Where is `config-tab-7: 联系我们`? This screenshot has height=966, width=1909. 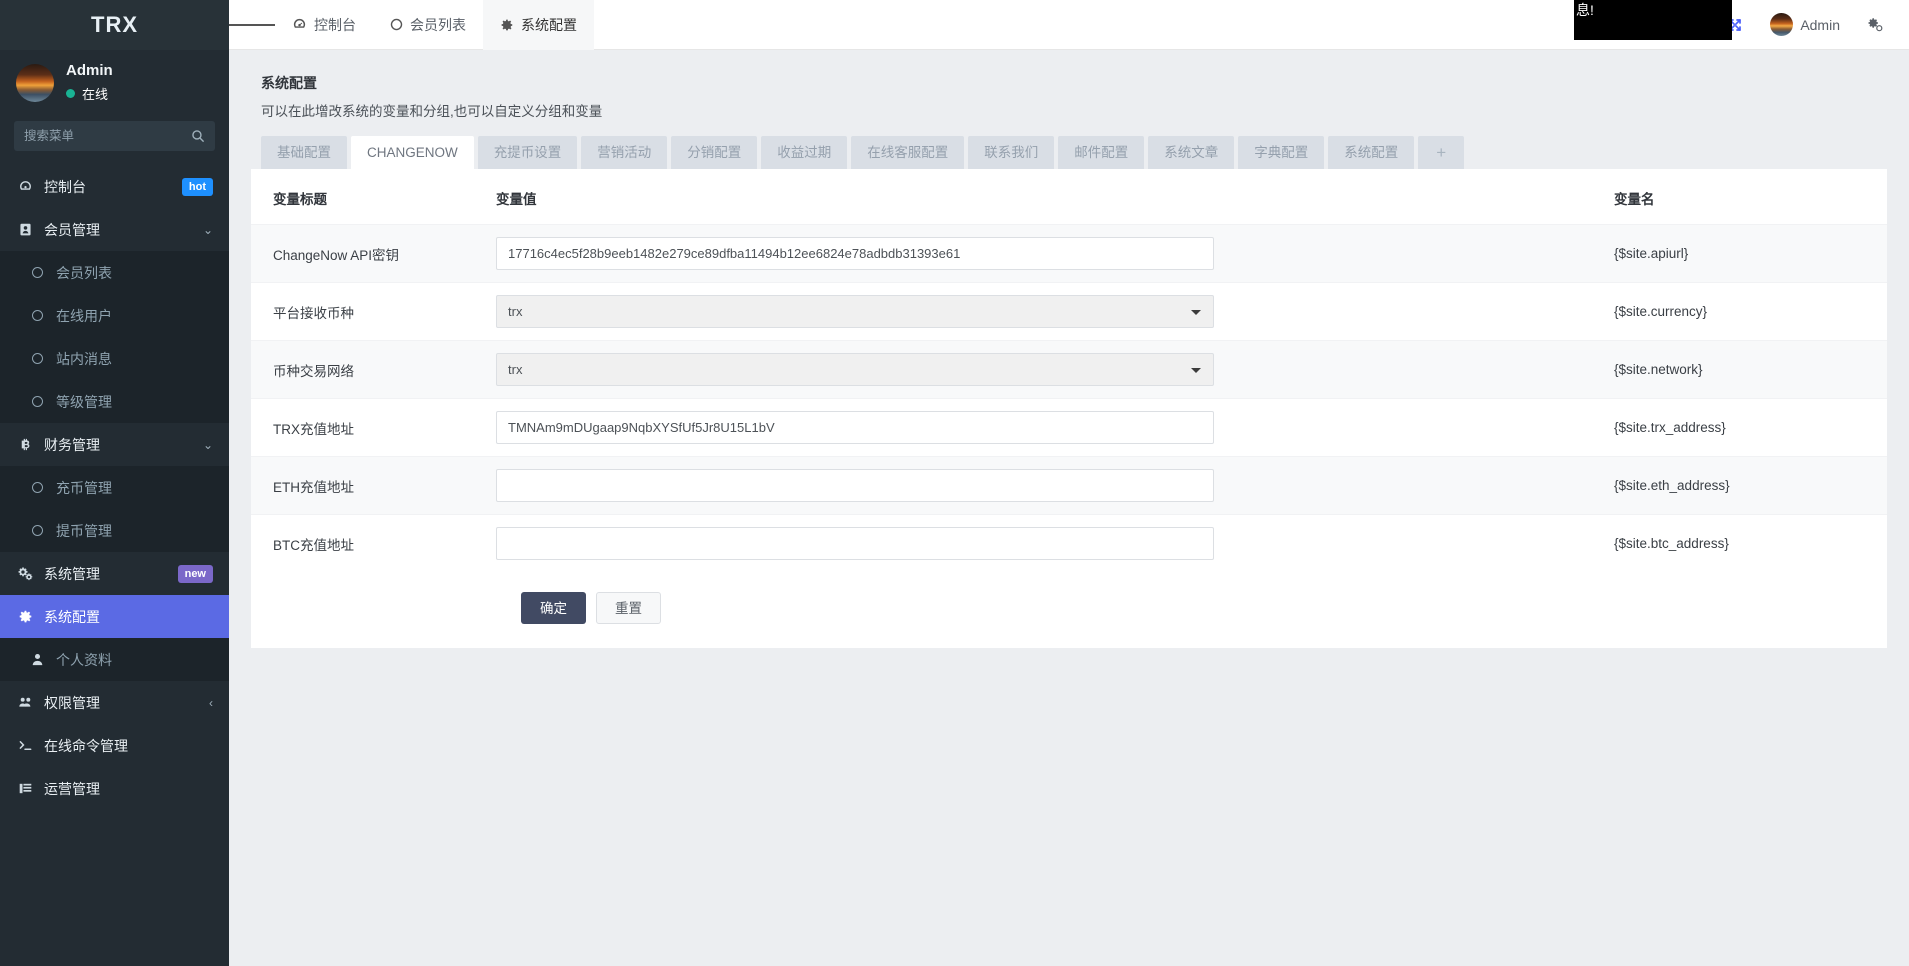 config-tab-7: 联系我们 is located at coordinates (1011, 152).